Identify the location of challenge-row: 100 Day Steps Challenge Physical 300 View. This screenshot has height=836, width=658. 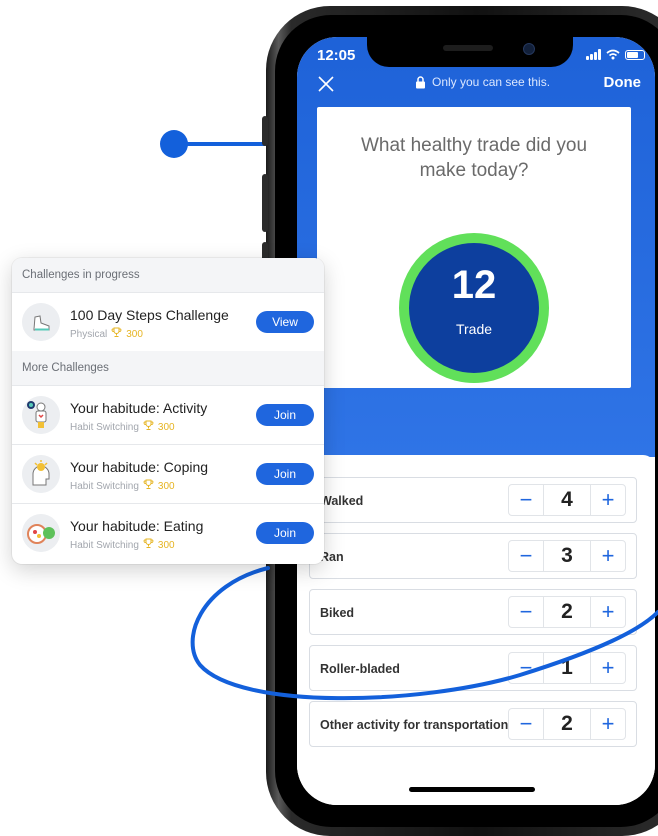
(168, 322).